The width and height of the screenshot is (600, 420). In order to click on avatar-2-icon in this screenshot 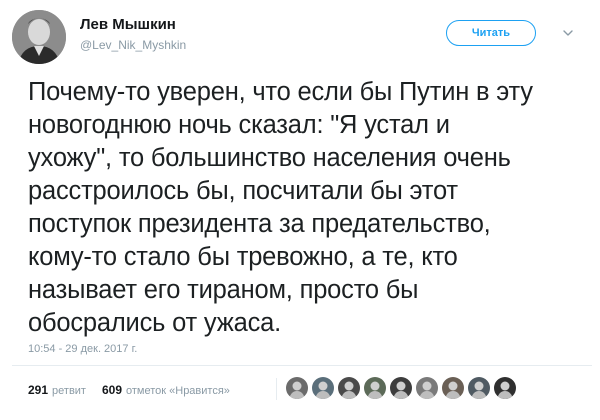, I will do `click(323, 388)`.